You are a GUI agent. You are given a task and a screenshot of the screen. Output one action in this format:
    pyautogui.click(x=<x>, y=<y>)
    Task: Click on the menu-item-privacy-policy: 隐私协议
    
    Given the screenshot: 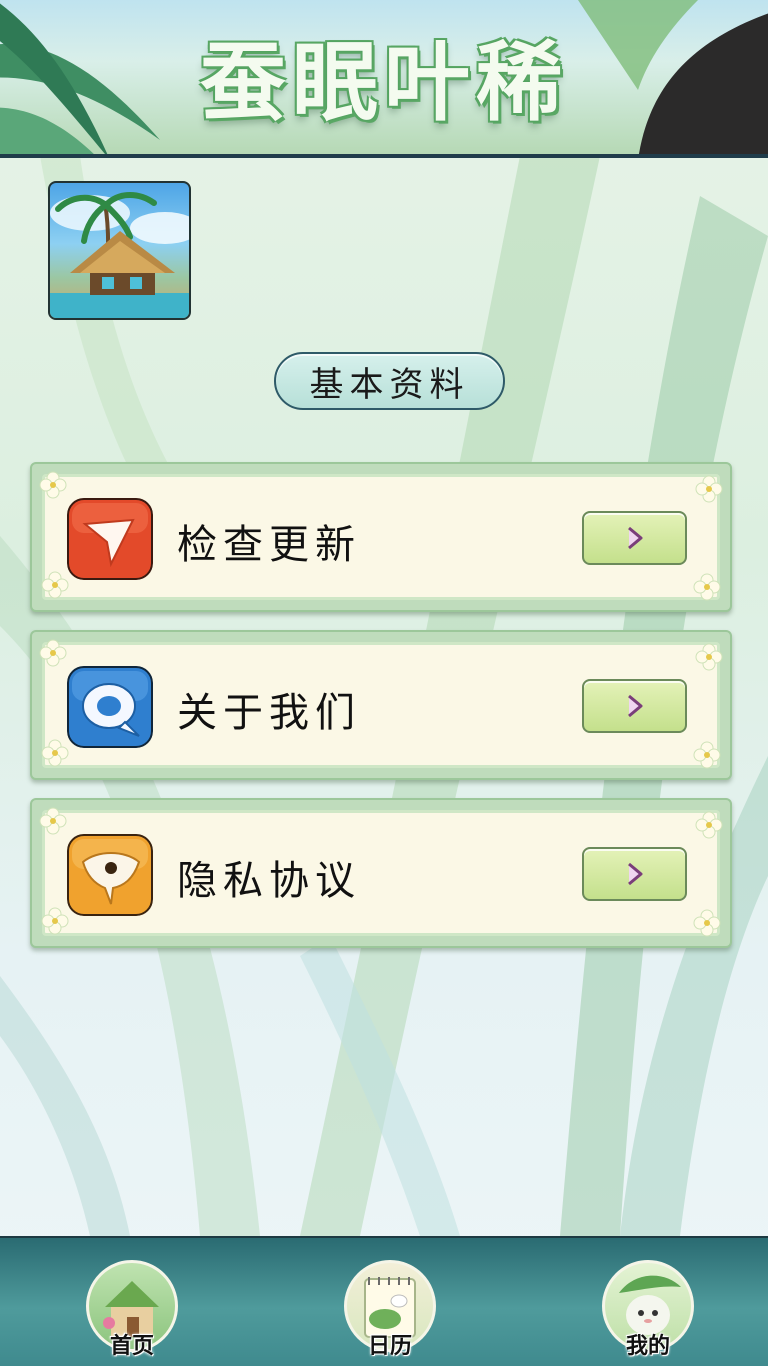 What is the action you would take?
    pyautogui.click(x=381, y=873)
    